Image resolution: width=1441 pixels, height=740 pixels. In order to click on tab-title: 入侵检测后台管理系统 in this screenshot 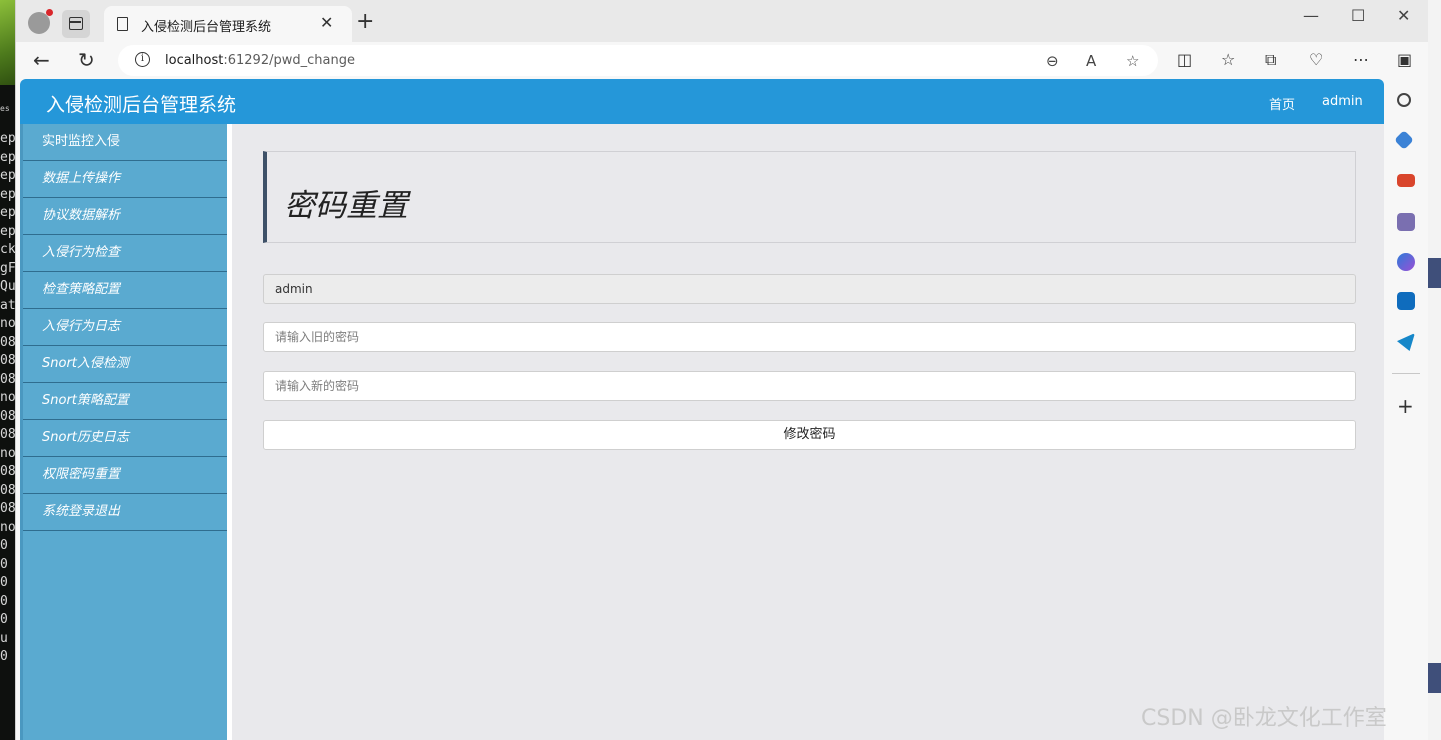, I will do `click(206, 27)`.